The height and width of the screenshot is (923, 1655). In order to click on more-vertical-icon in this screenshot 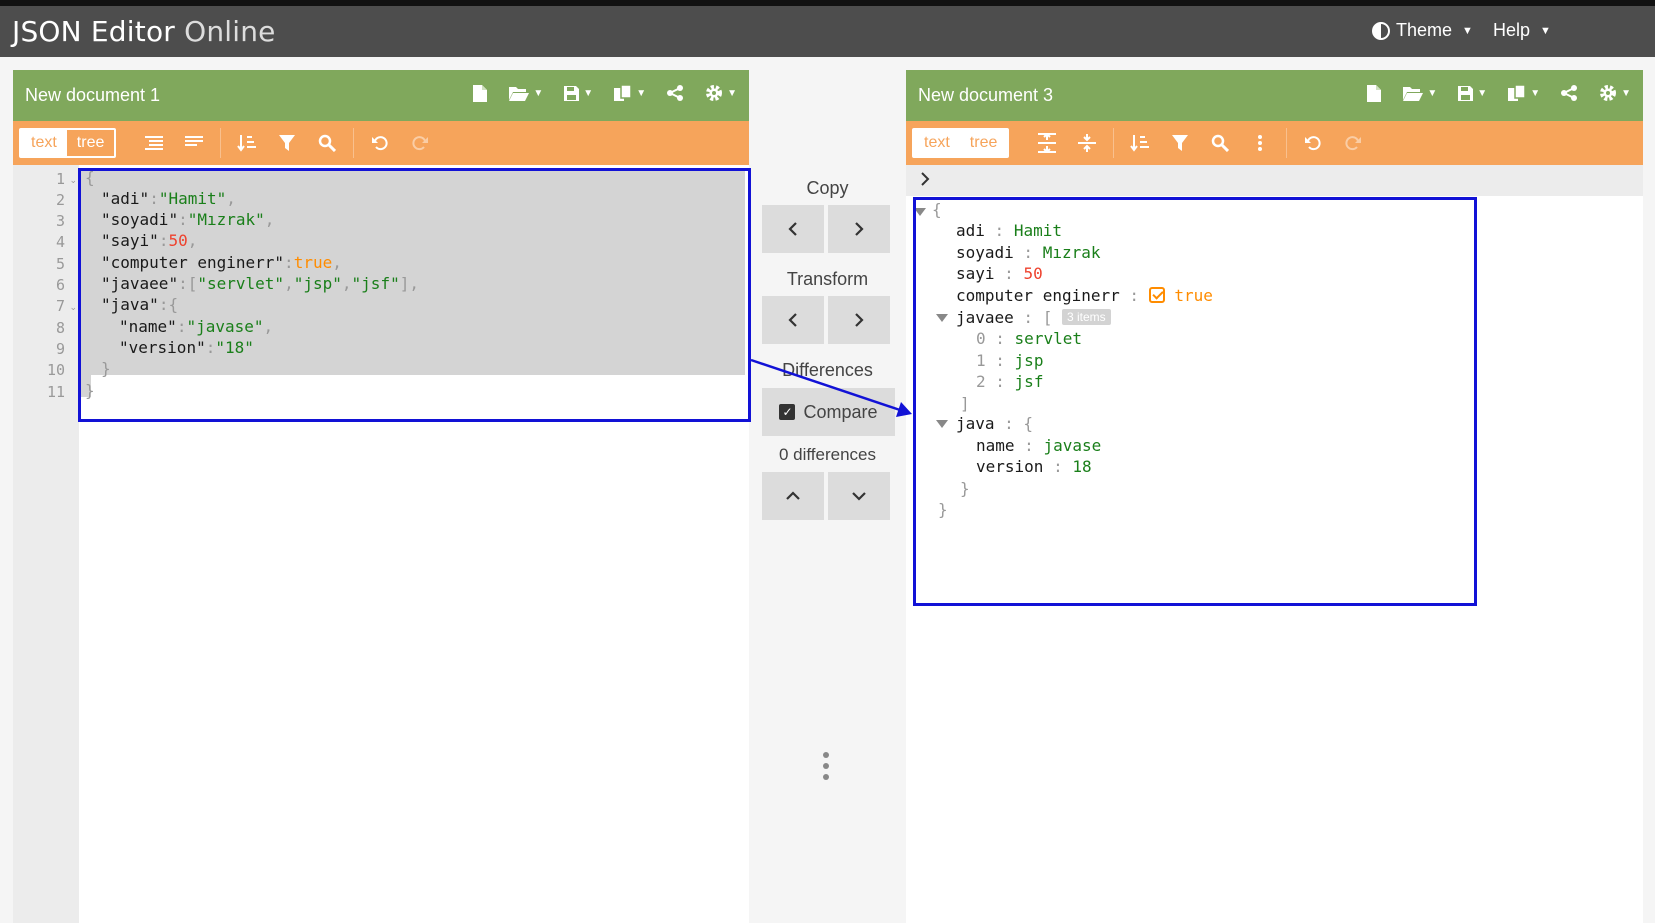, I will do `click(1260, 143)`.